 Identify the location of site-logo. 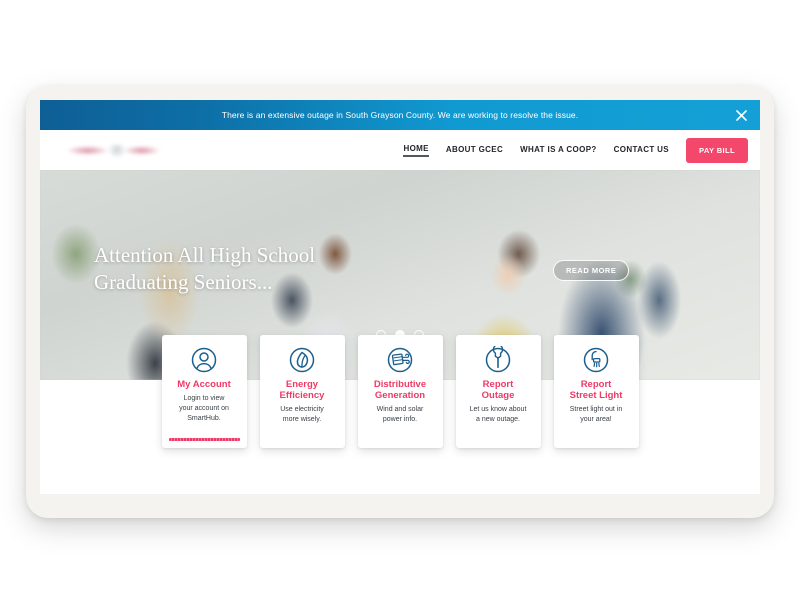
(117, 150).